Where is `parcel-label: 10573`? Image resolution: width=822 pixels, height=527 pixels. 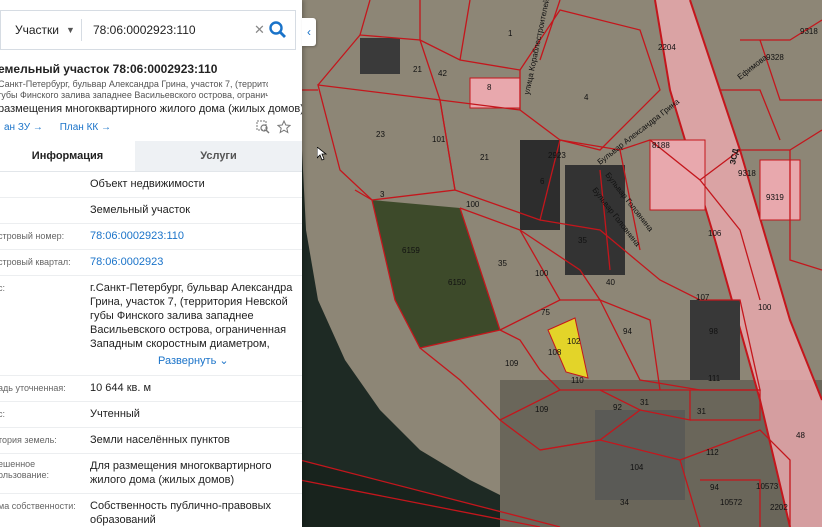 parcel-label: 10573 is located at coordinates (767, 486).